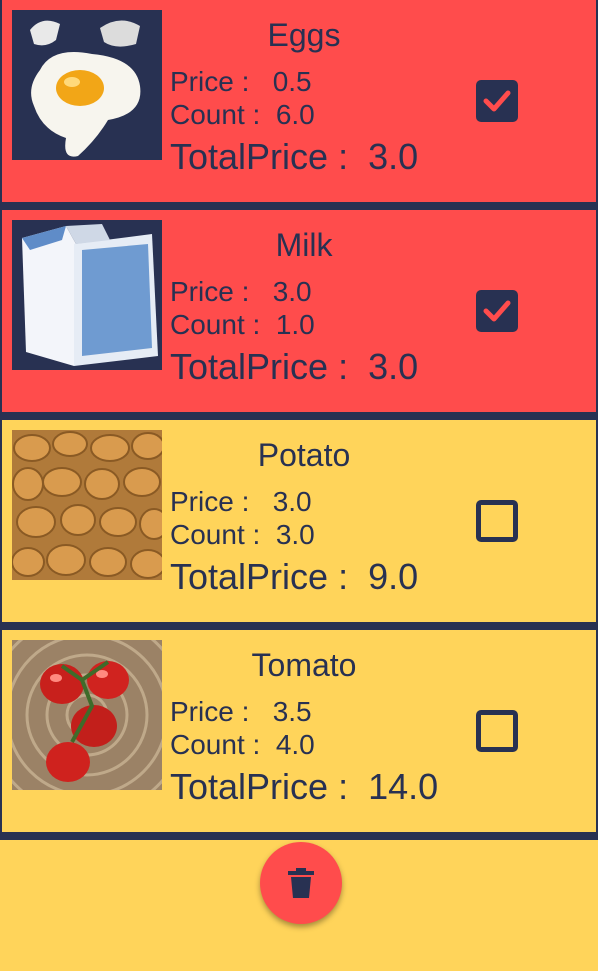 Image resolution: width=598 pixels, height=971 pixels. I want to click on item-count: Count : 1.0, so click(242, 324).